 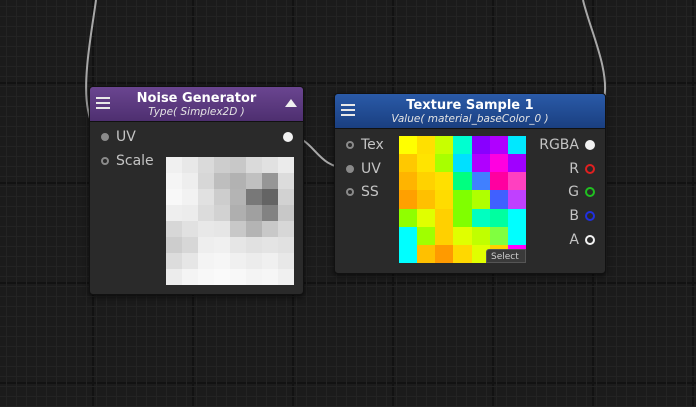 I want to click on a-output-port, so click(x=590, y=240).